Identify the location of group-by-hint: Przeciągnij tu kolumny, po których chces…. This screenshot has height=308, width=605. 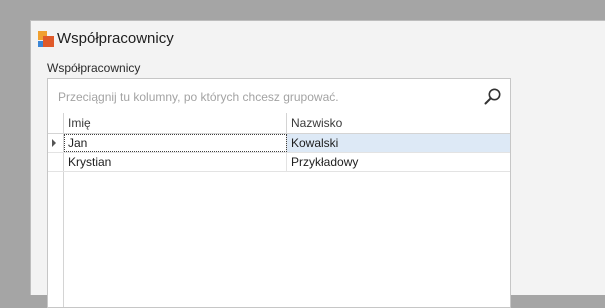
(198, 97).